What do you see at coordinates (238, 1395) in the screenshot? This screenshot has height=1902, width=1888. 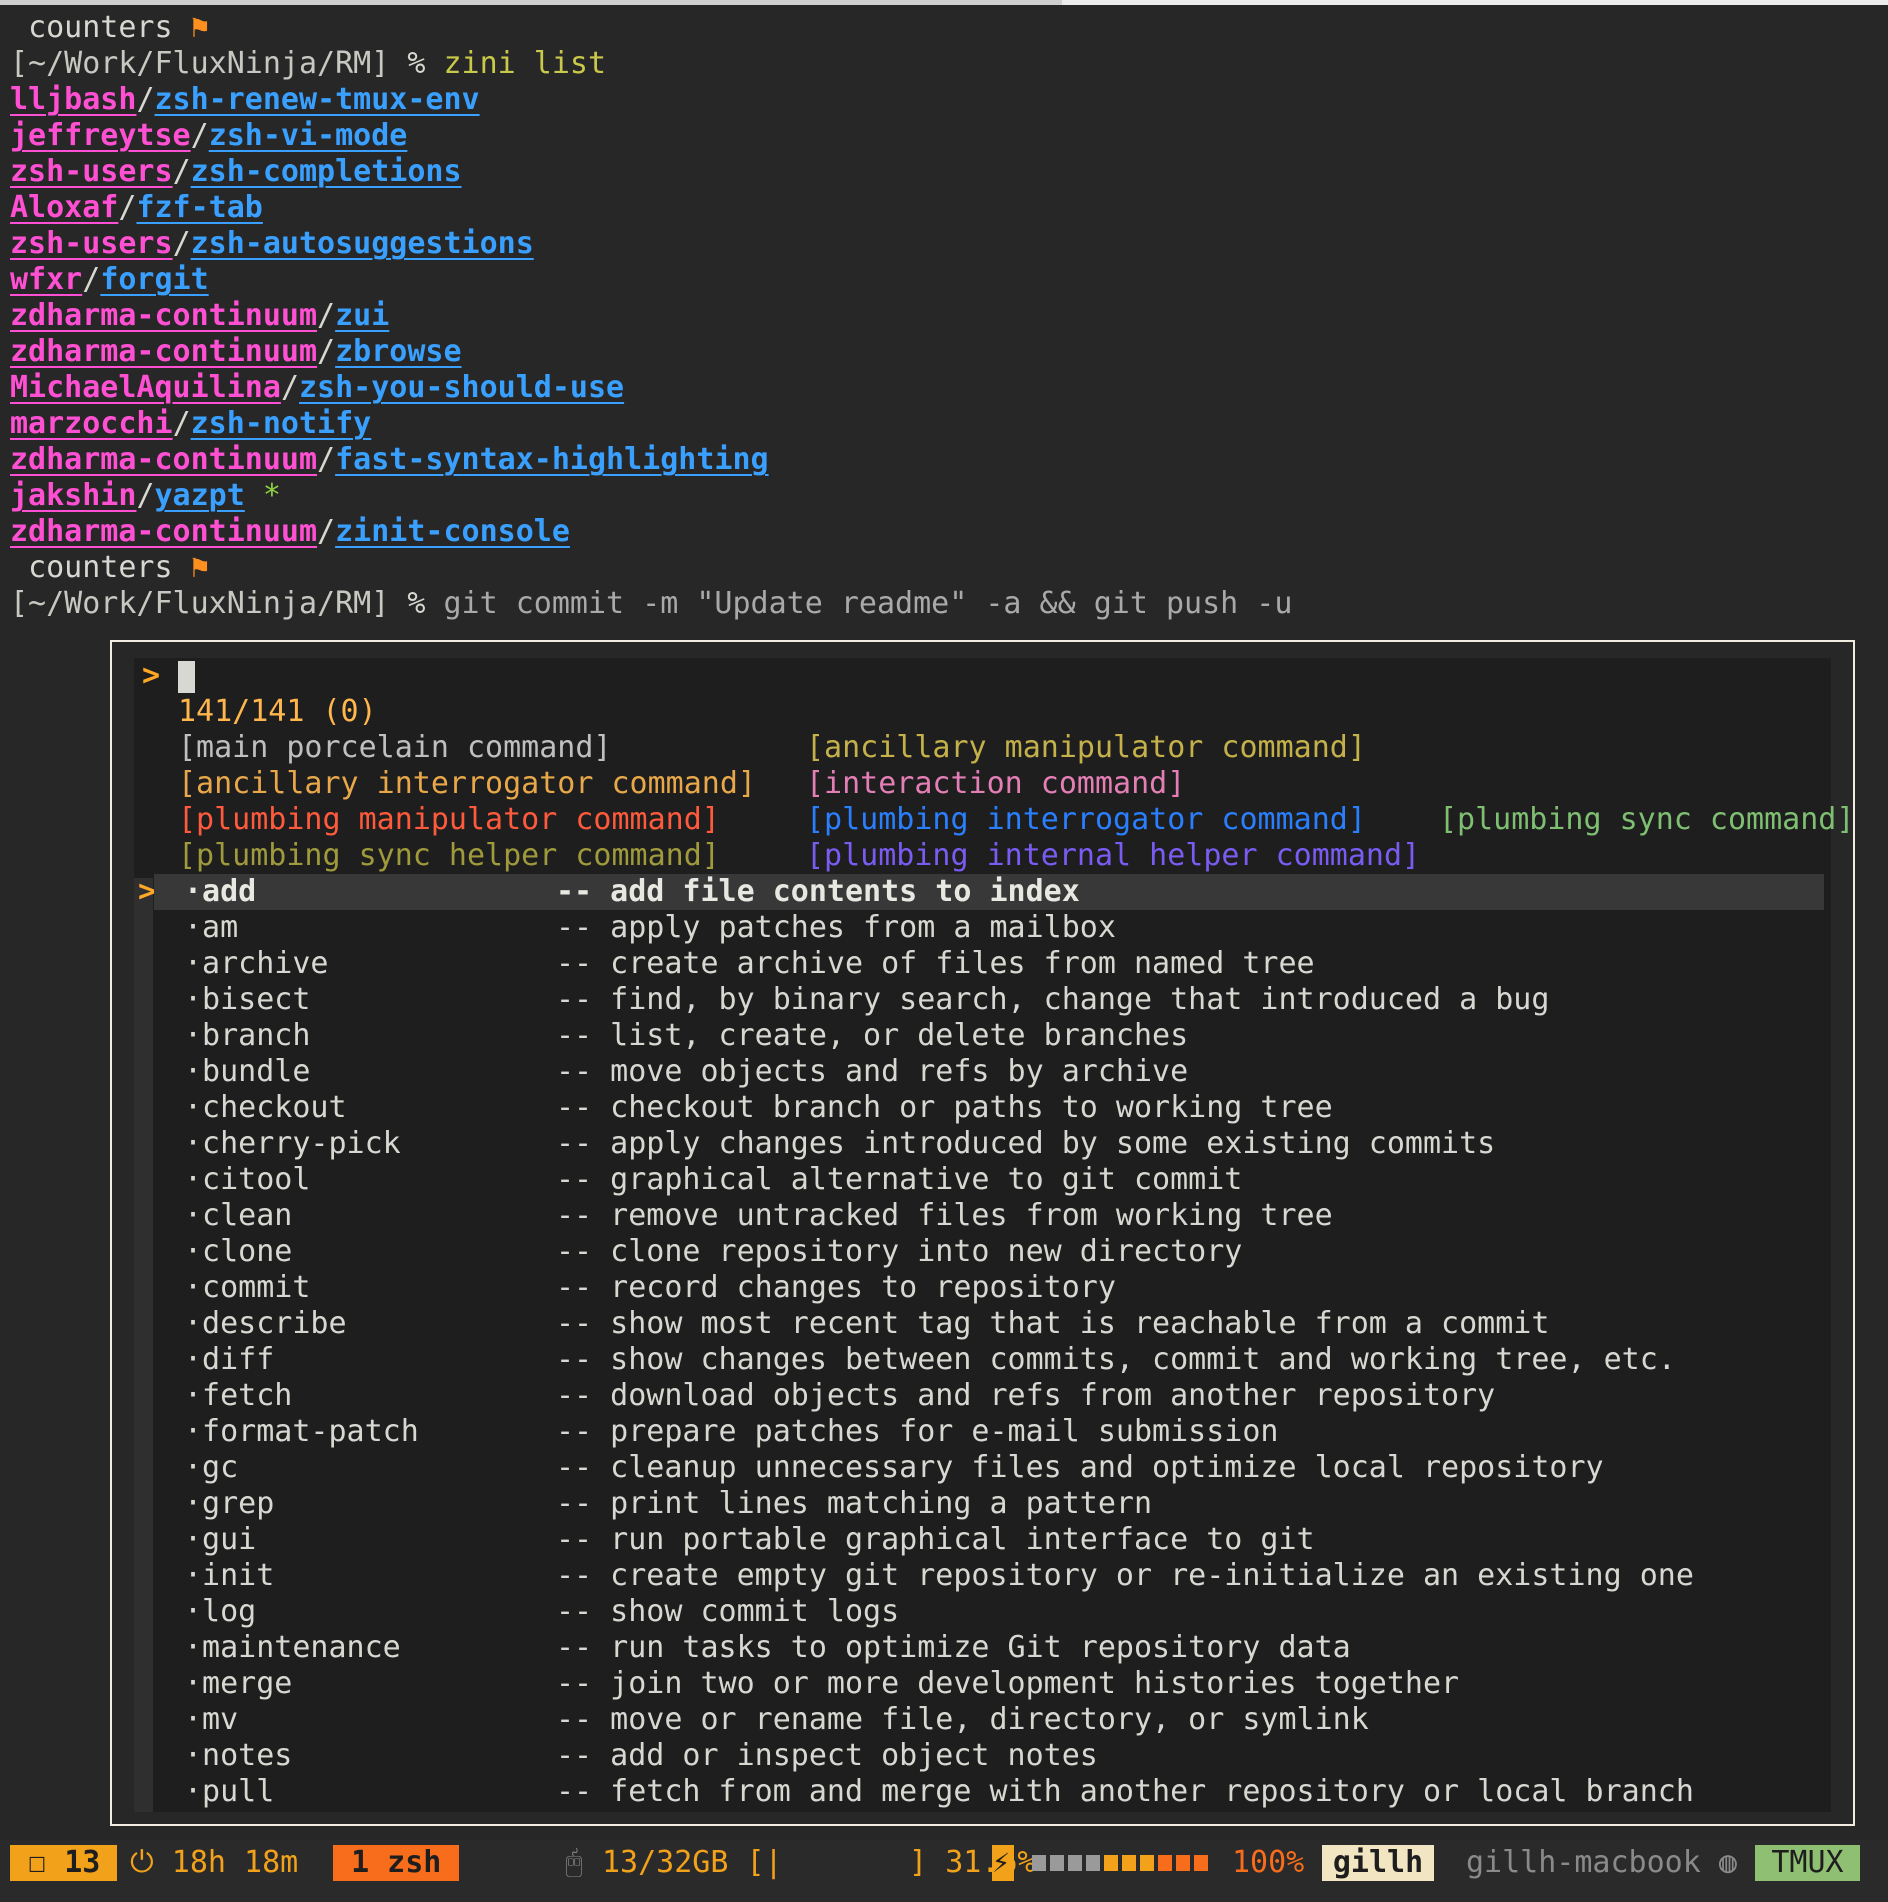 I see `command-name: ·fetch` at bounding box center [238, 1395].